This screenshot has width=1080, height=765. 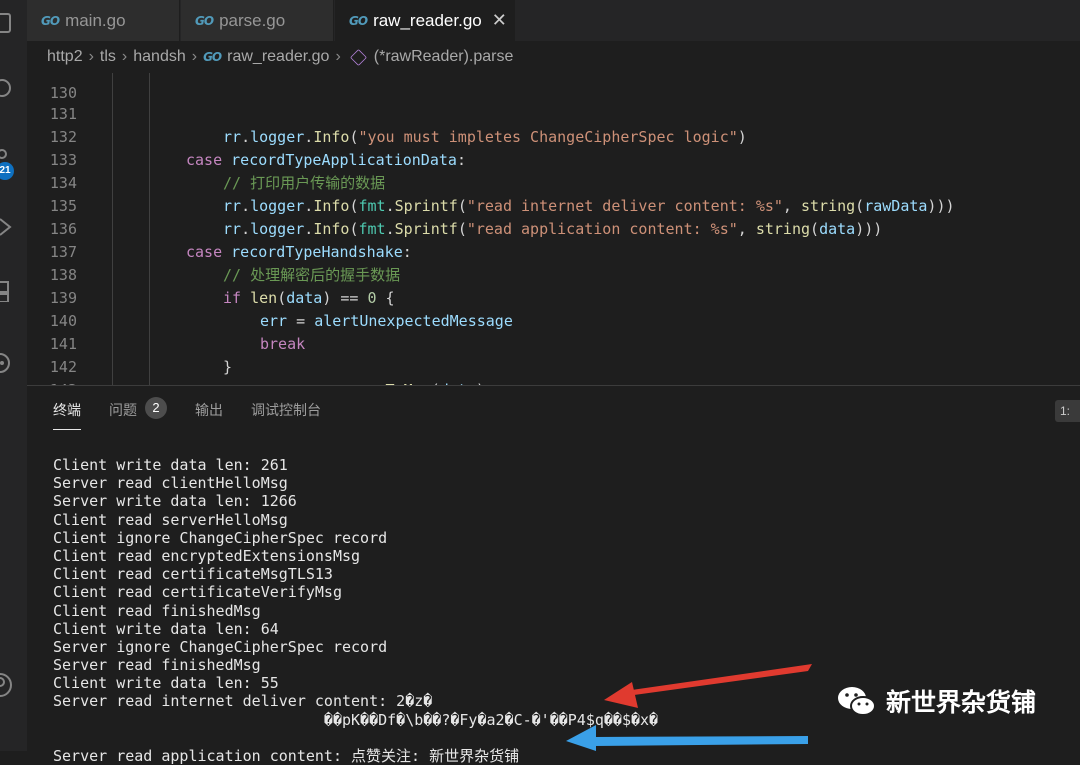 What do you see at coordinates (621, 695) in the screenshot?
I see `red-arrow-head` at bounding box center [621, 695].